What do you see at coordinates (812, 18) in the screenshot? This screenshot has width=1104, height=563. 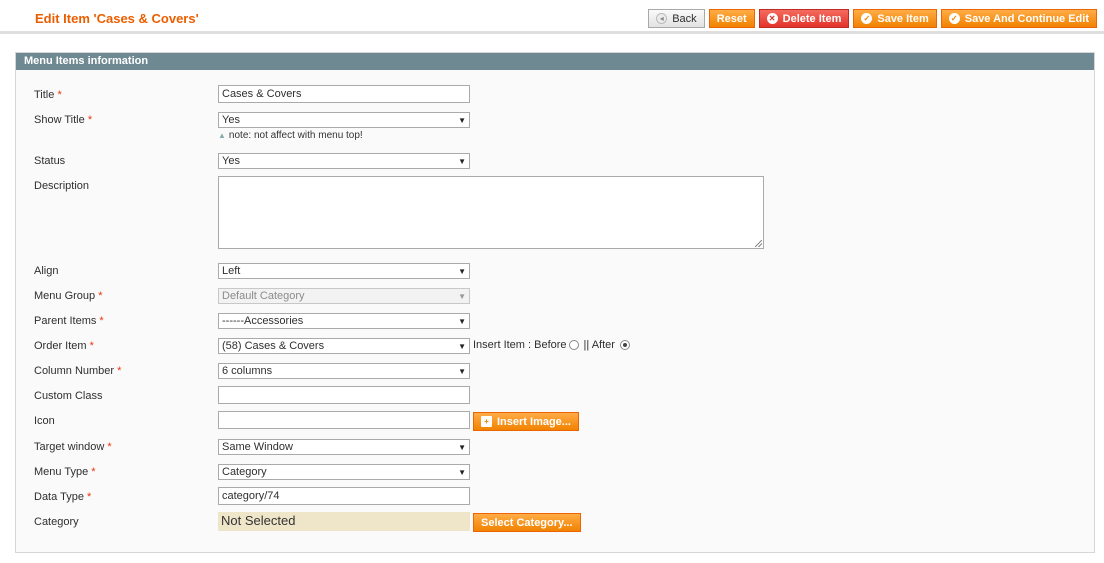 I see `delete-item-button-label: Delete Item` at bounding box center [812, 18].